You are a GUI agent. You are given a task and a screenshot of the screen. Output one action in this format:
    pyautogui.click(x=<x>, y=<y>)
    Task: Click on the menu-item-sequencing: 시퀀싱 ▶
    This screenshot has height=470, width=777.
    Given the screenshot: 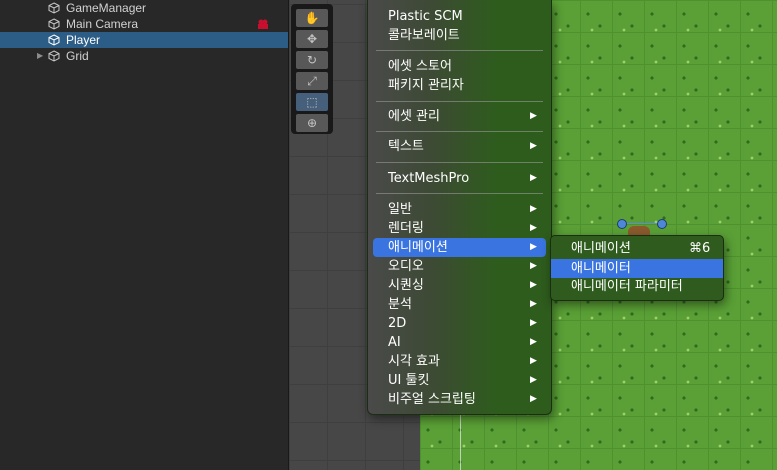 What is the action you would take?
    pyautogui.click(x=459, y=285)
    